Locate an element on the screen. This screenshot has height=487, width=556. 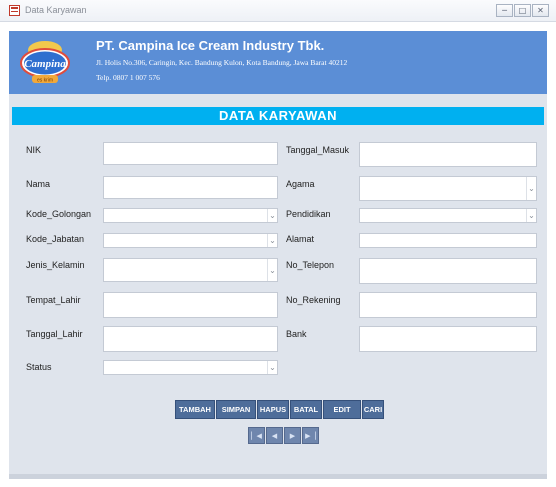
bank-field is located at coordinates (448, 339).